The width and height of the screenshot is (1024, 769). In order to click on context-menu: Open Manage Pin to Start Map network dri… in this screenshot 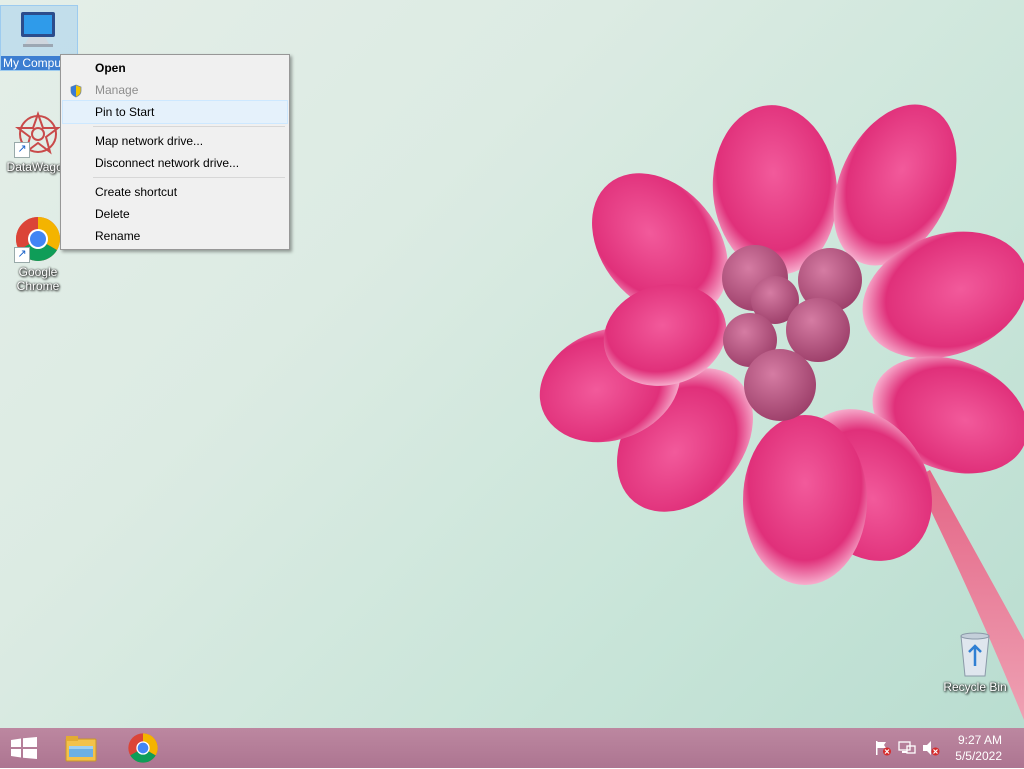, I will do `click(175, 152)`.